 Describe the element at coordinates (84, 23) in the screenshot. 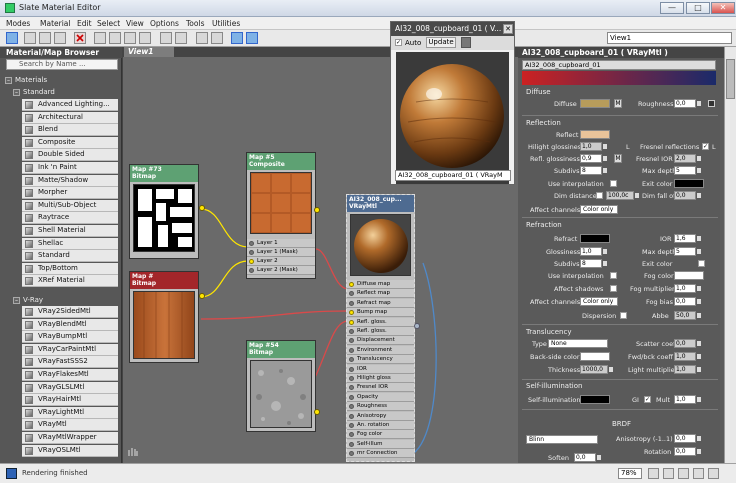

I see `menu-edit: Edit` at that location.